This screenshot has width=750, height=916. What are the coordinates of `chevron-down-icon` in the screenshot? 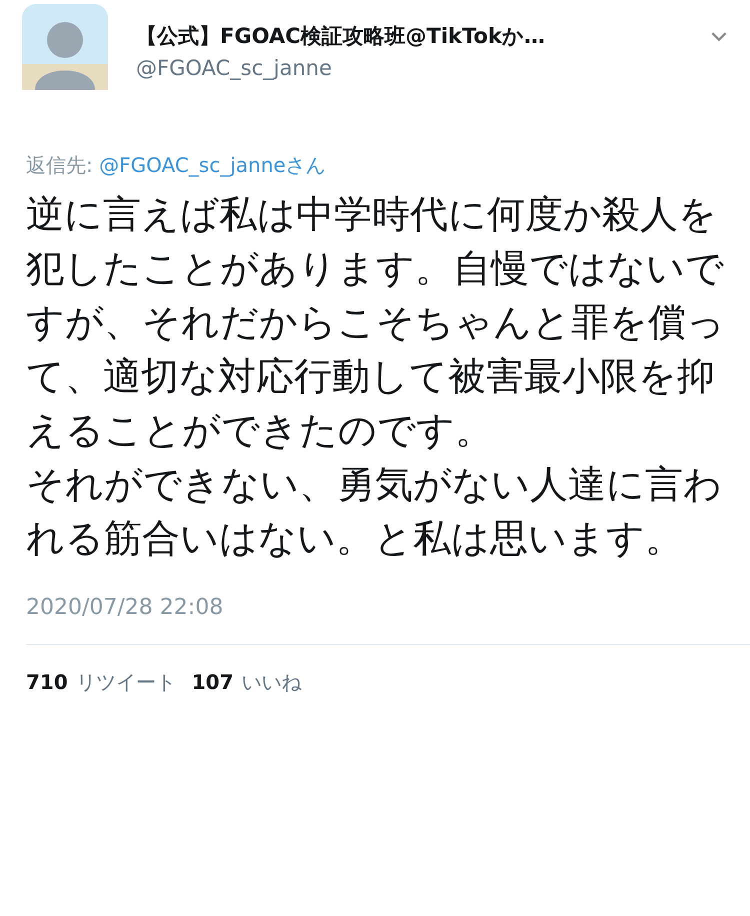 It's located at (719, 36).